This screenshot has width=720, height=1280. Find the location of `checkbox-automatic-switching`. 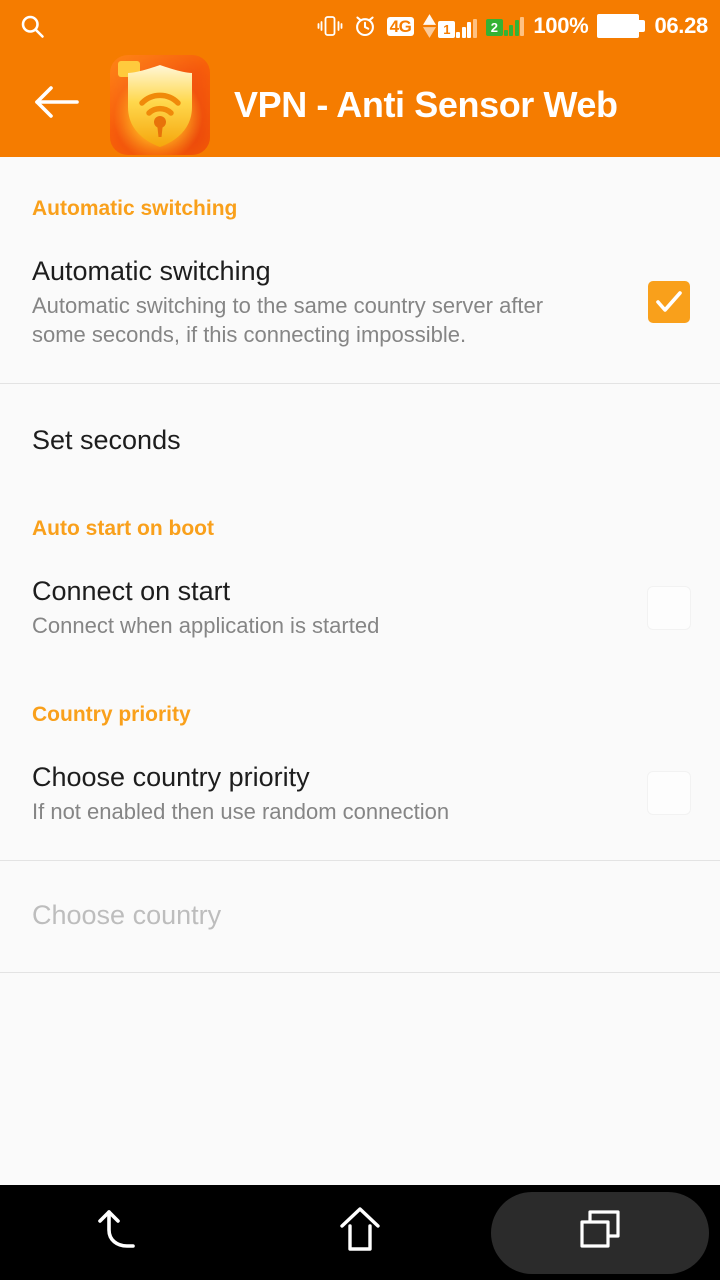

checkbox-automatic-switching is located at coordinates (669, 302).